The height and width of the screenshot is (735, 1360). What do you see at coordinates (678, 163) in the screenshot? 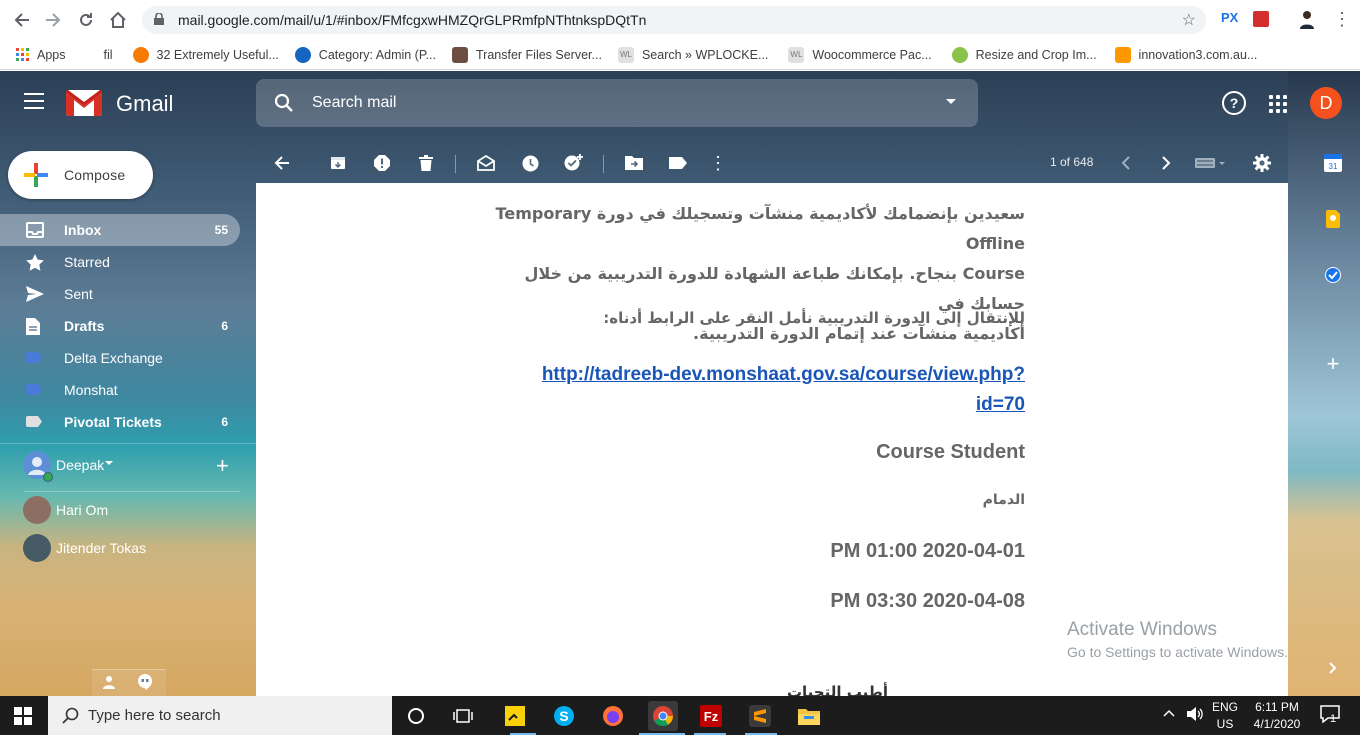
I see `labels-icon` at bounding box center [678, 163].